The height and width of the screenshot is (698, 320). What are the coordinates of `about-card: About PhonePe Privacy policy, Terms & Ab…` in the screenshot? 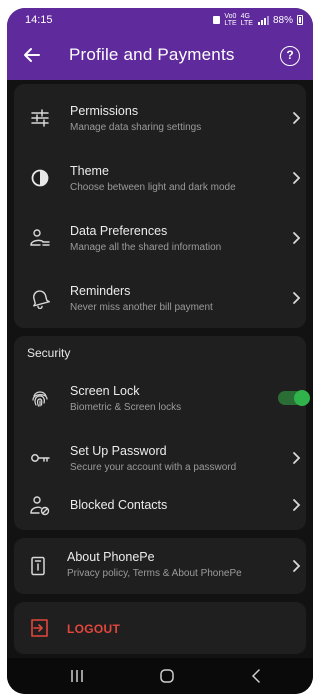 It's located at (160, 566).